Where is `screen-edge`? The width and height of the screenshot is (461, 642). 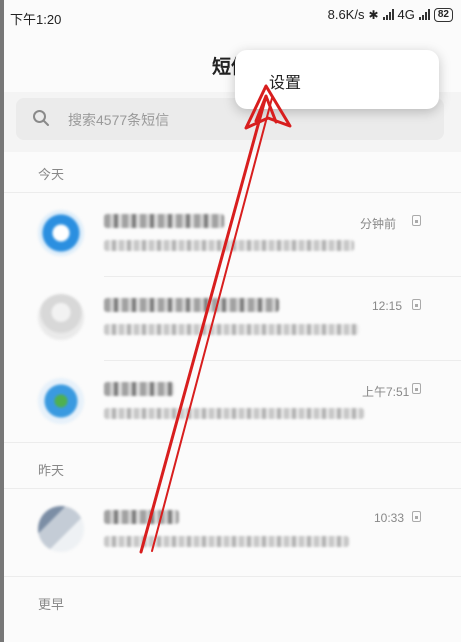
screen-edge is located at coordinates (2, 321).